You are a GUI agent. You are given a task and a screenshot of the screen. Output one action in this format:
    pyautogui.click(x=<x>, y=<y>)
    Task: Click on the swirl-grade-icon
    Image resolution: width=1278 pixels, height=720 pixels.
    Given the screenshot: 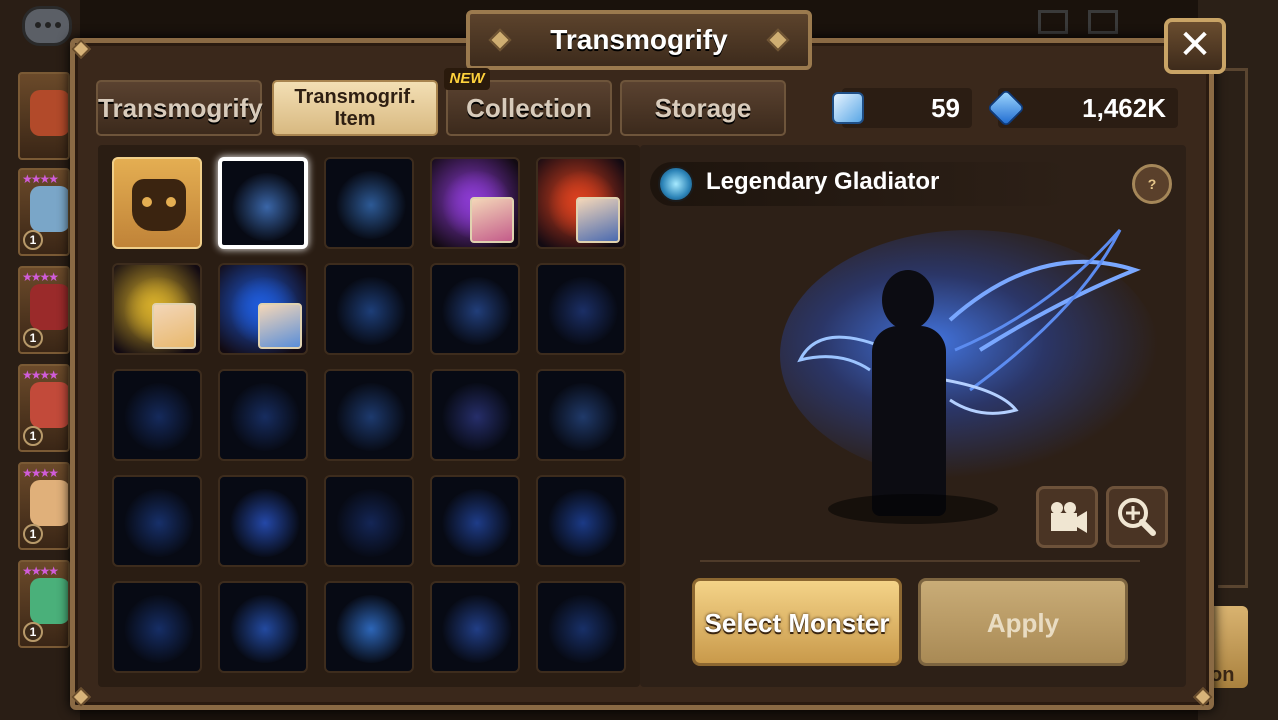 What is the action you would take?
    pyautogui.click(x=676, y=184)
    